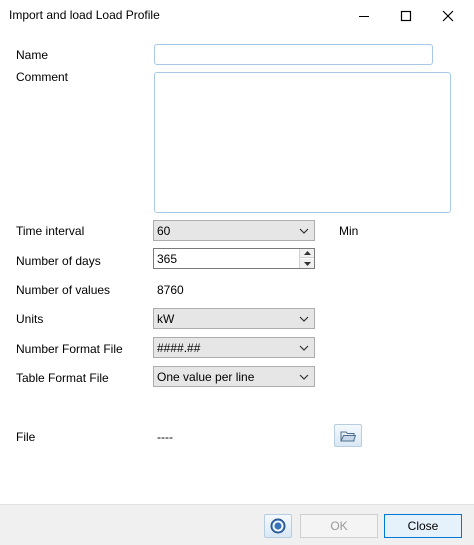 This screenshot has height=545, width=474. I want to click on comment-label: Comment, so click(42, 77).